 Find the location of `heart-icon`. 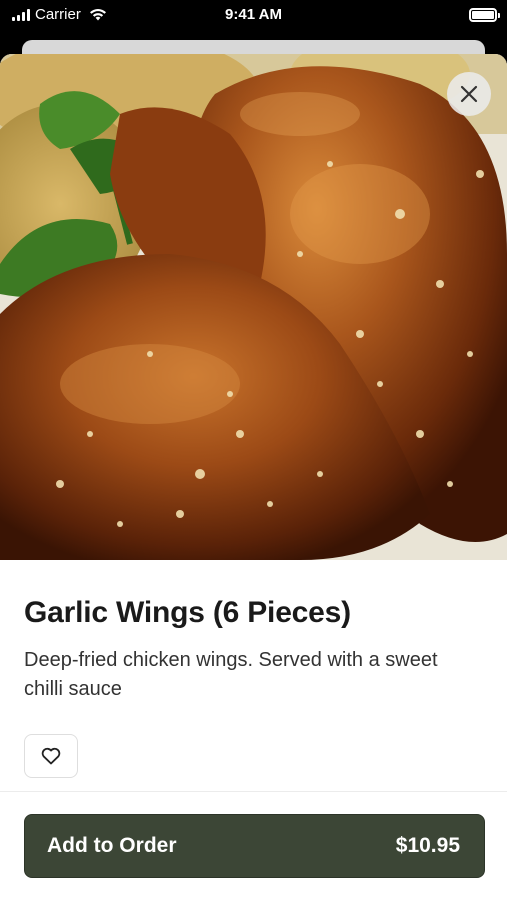

heart-icon is located at coordinates (51, 756).